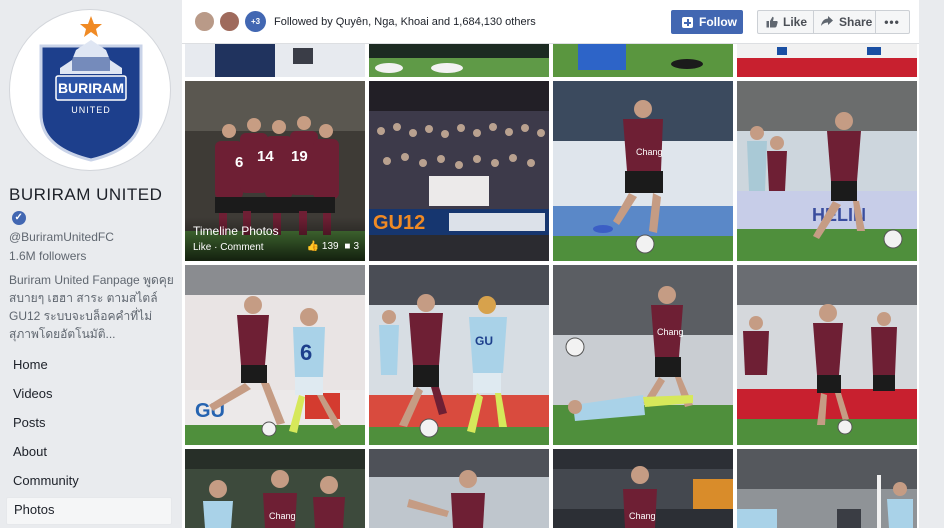 This screenshot has width=944, height=528. I want to click on album-like-comment-links: Like · Comment, so click(228, 247).